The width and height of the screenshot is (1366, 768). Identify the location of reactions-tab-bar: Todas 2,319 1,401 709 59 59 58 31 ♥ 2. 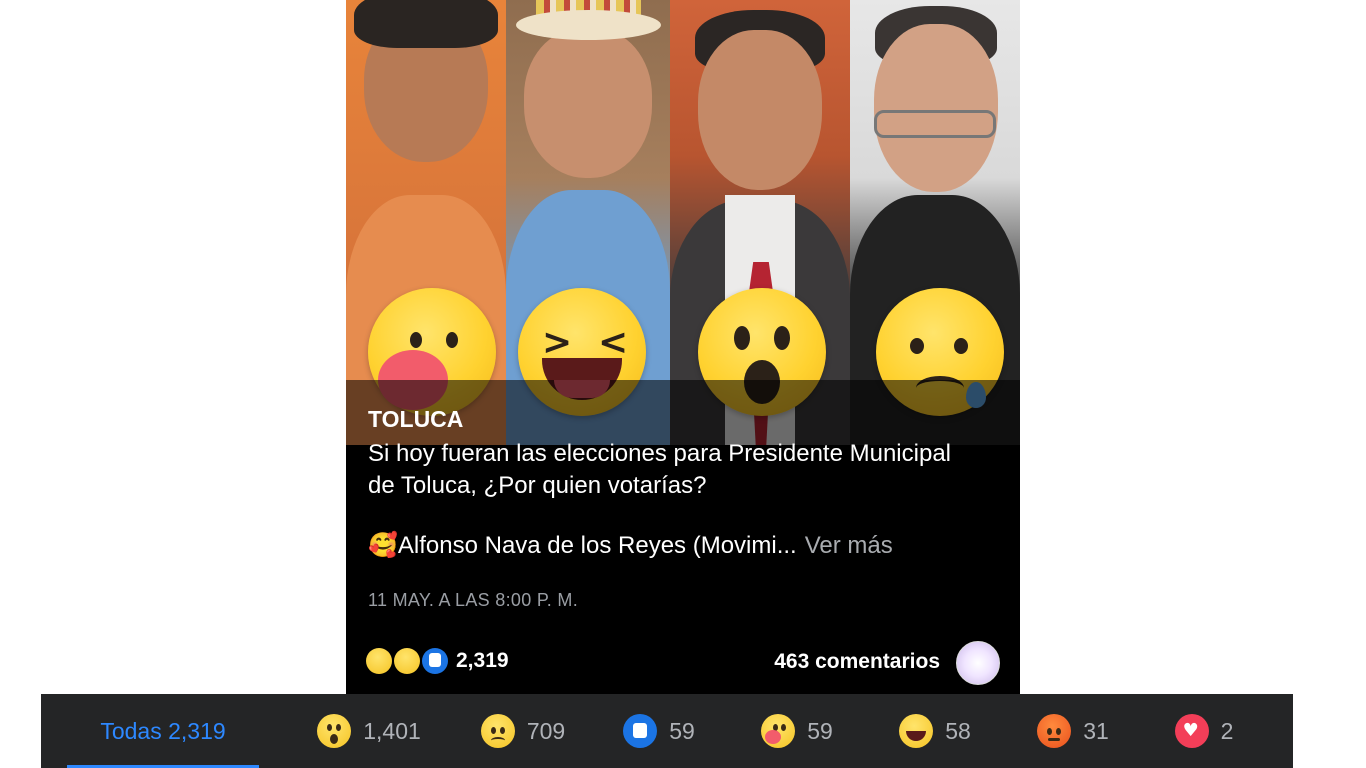
(667, 731).